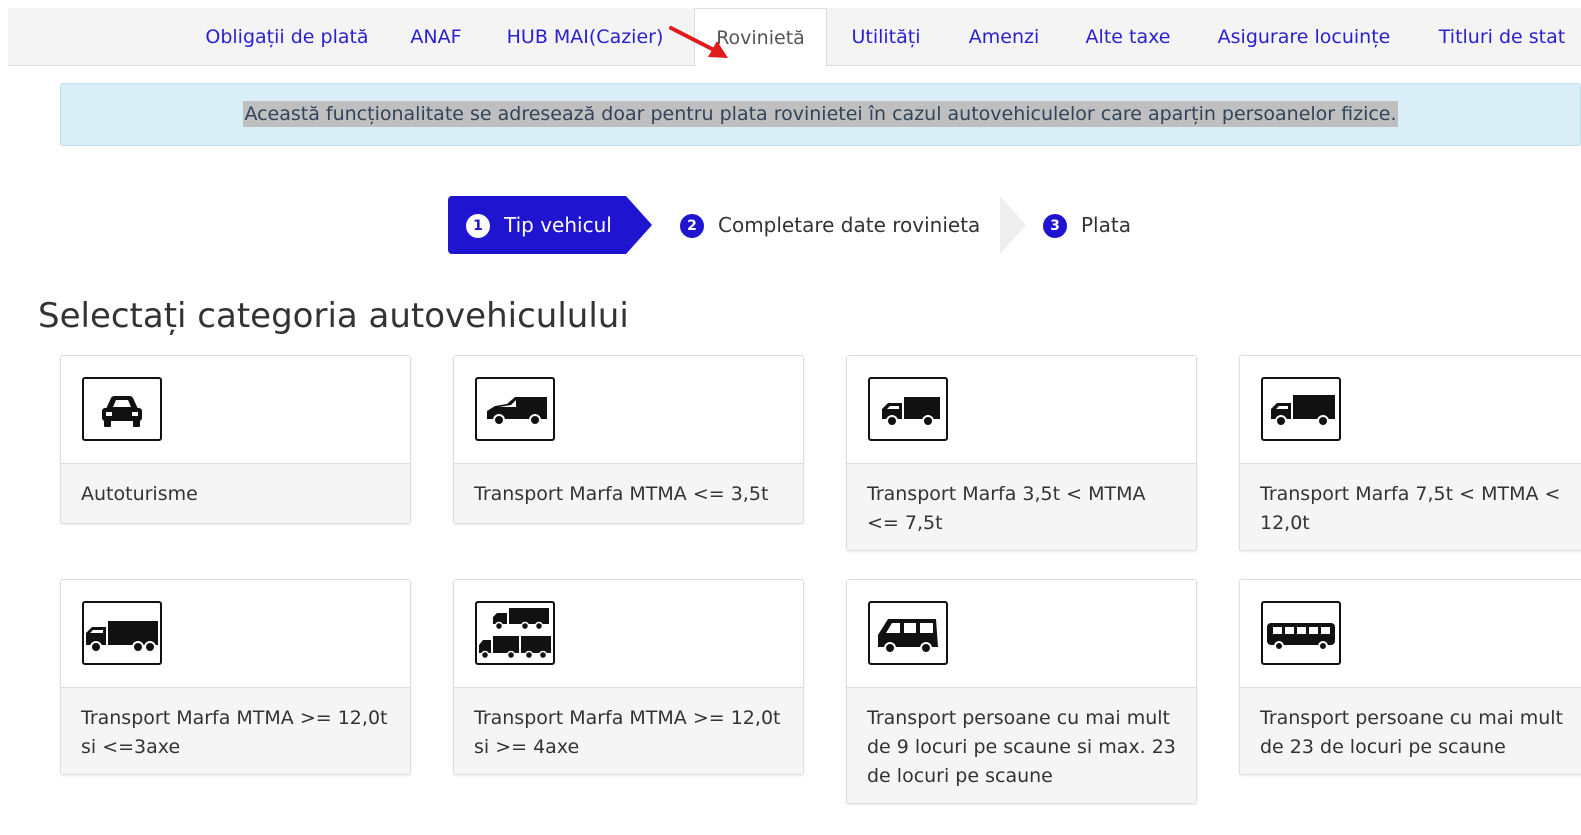  Describe the element at coordinates (1301, 633) in the screenshot. I see `bus-icon` at that location.